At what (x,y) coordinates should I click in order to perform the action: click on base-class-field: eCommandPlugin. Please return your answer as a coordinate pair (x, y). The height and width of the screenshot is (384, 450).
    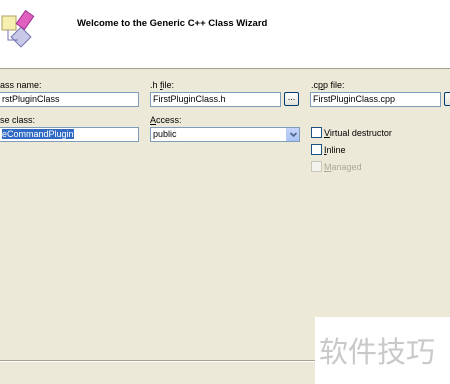
    Looking at the image, I should click on (69, 134).